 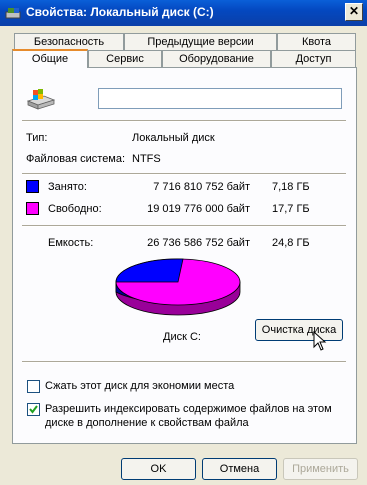 I want to click on tab-security: Безопасность, so click(x=69, y=41).